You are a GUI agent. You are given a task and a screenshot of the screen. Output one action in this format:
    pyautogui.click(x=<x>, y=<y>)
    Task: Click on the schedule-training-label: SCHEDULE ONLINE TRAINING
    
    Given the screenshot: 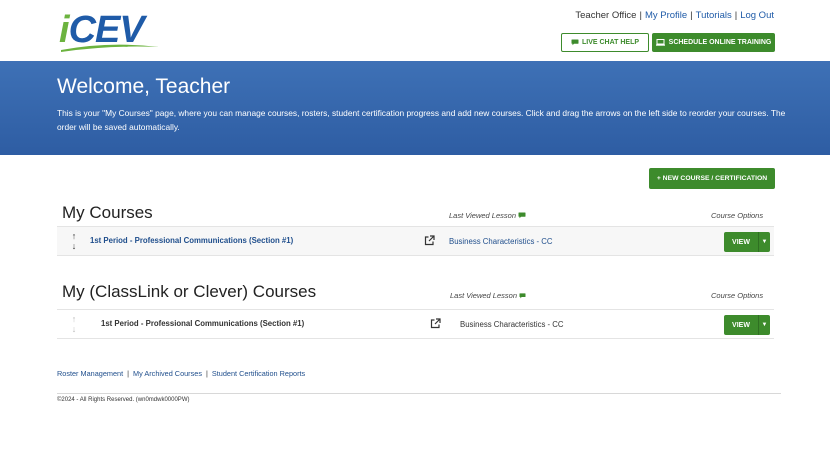 What is the action you would take?
    pyautogui.click(x=720, y=42)
    